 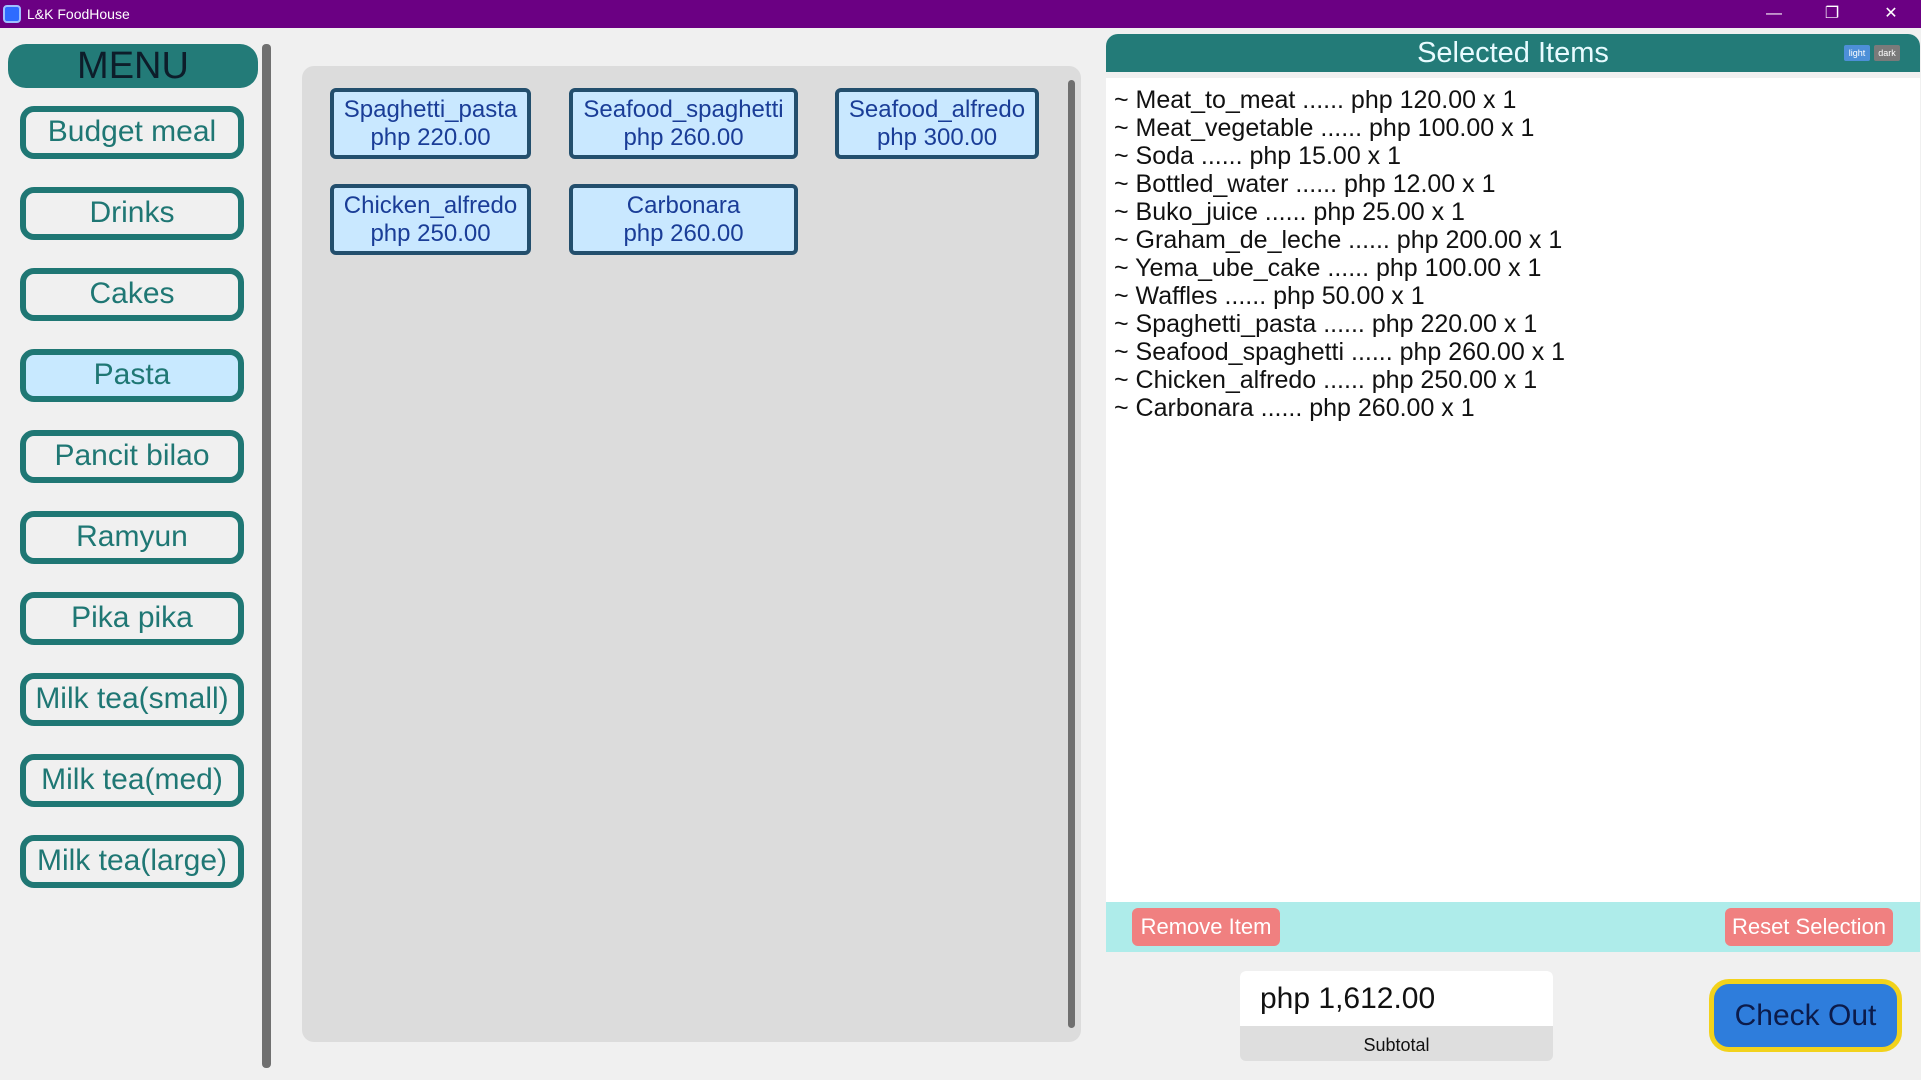 I want to click on product-button: Chicken_alfredo php 250.00, so click(x=430, y=219).